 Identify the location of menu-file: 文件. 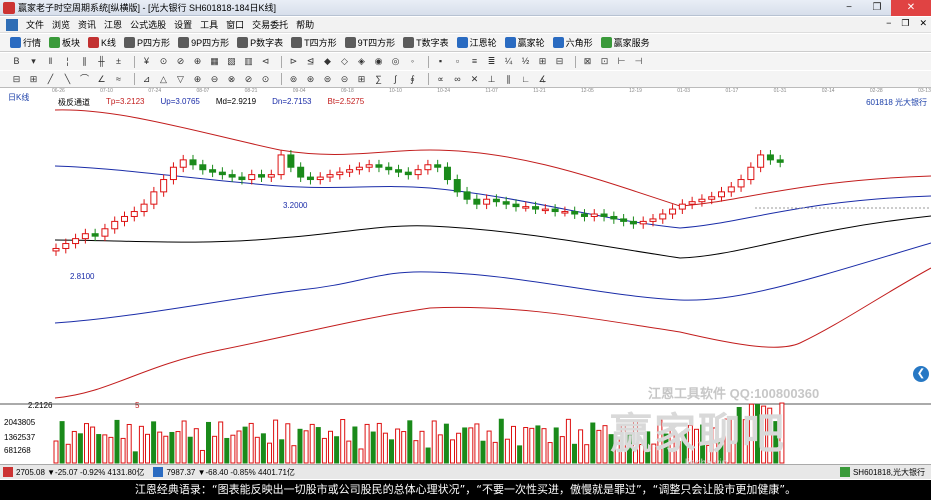
(35, 24).